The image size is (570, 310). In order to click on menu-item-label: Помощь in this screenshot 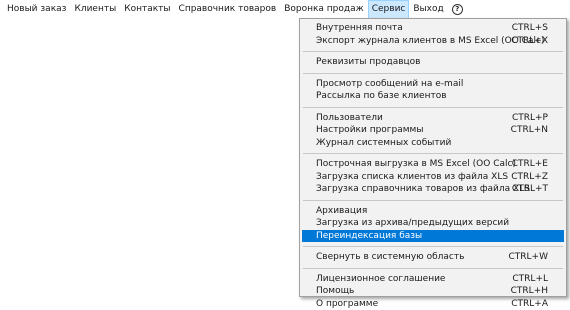, I will do `click(335, 291)`.